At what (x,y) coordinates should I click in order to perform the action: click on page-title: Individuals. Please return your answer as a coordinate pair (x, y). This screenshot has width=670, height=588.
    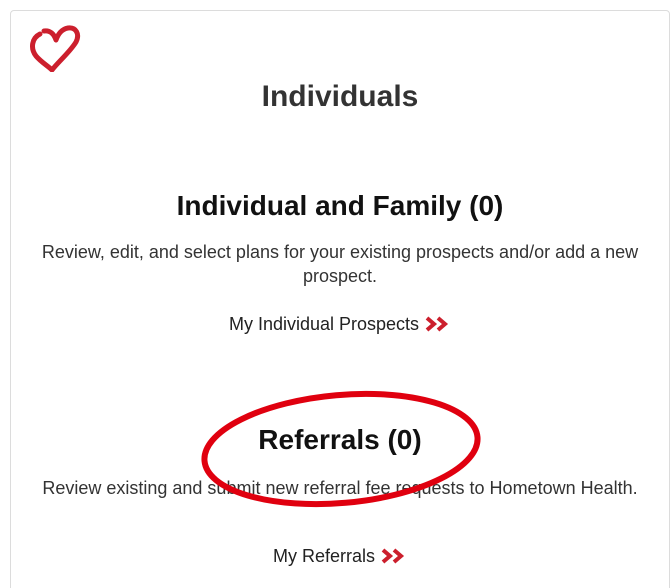
    Looking at the image, I should click on (340, 96).